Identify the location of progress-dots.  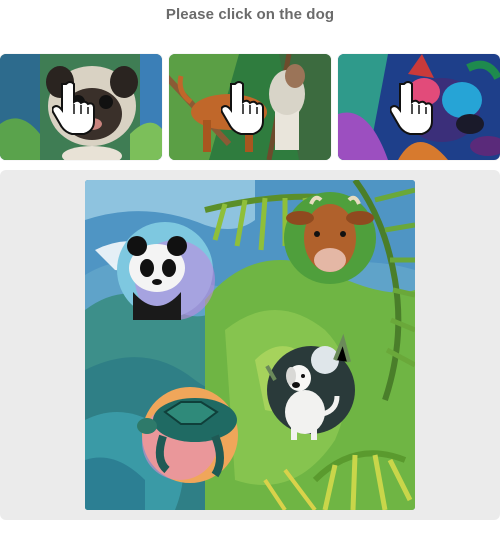
(252, 533).